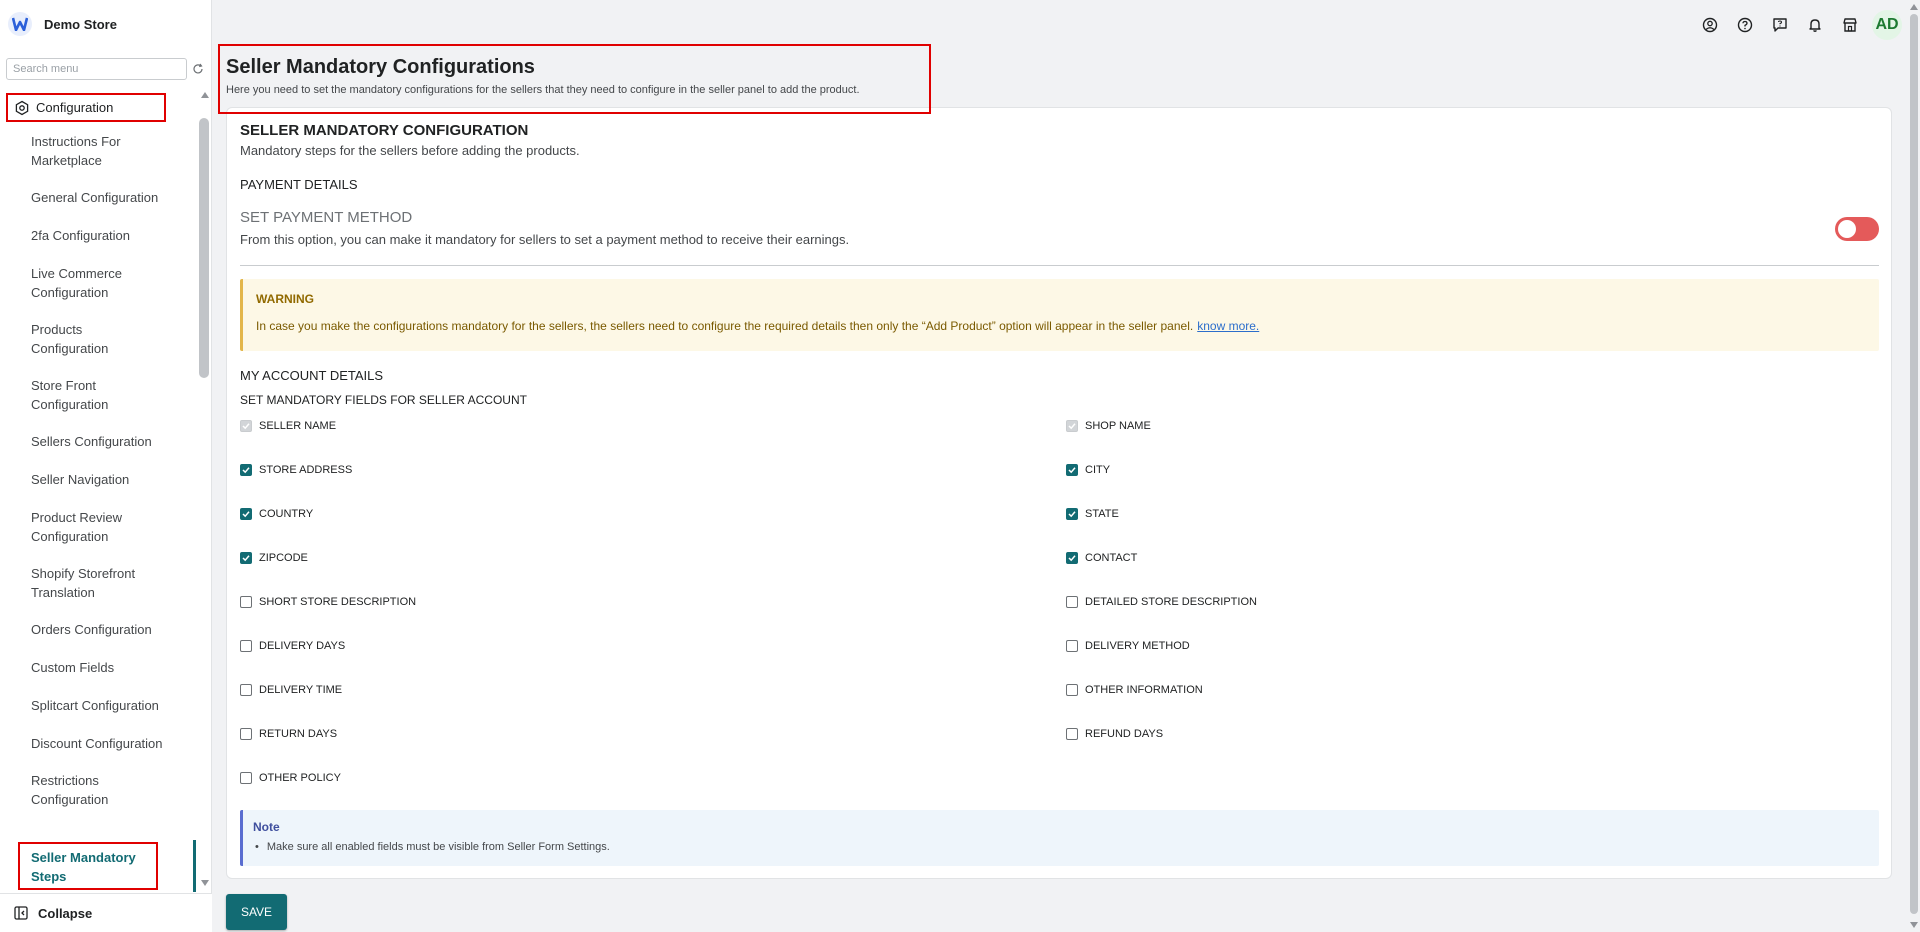 Image resolution: width=1920 pixels, height=932 pixels. I want to click on field-checkbox-row: OTHER INFORMATION, so click(1134, 690).